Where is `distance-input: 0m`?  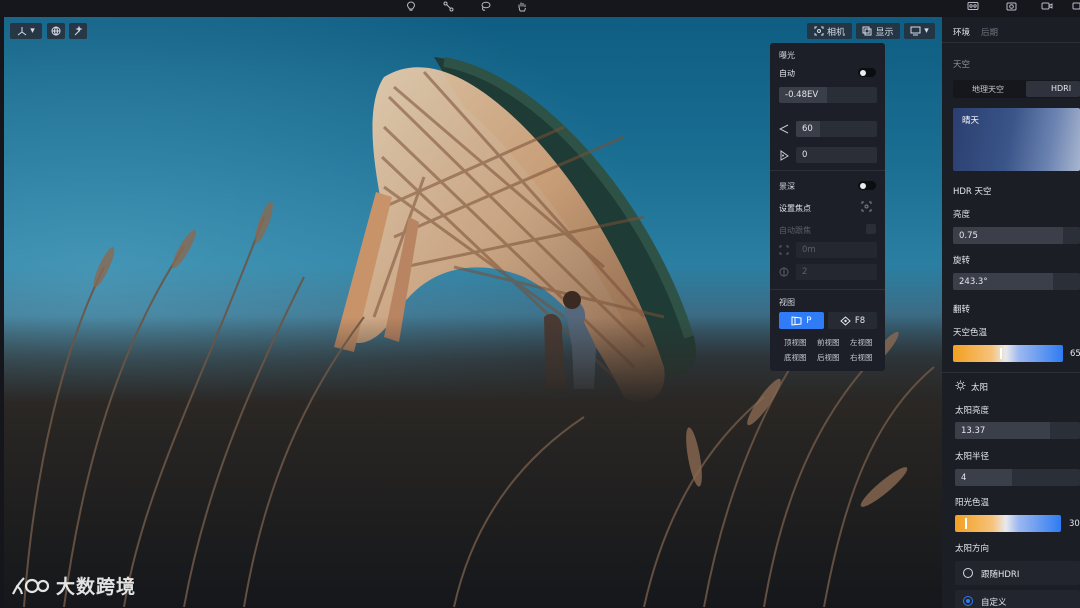 distance-input: 0m is located at coordinates (836, 250).